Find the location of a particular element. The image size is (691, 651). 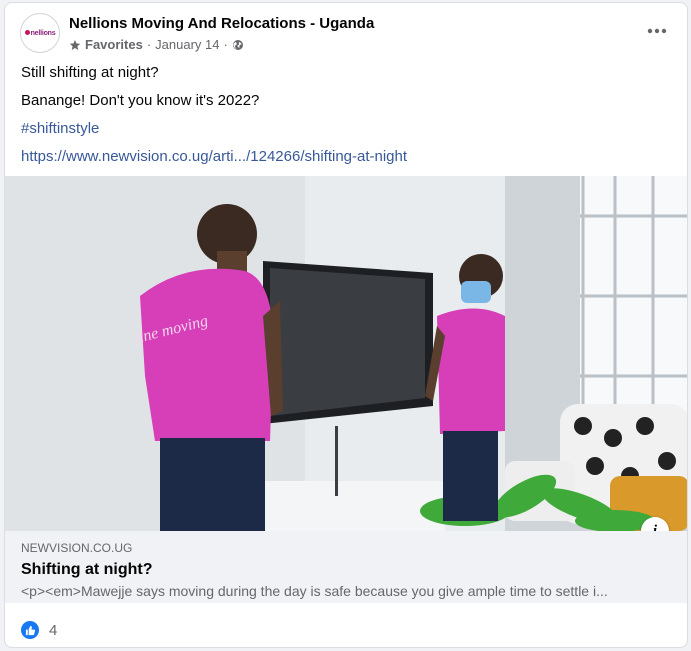

reactions-summary: 4 is located at coordinates (39, 630).